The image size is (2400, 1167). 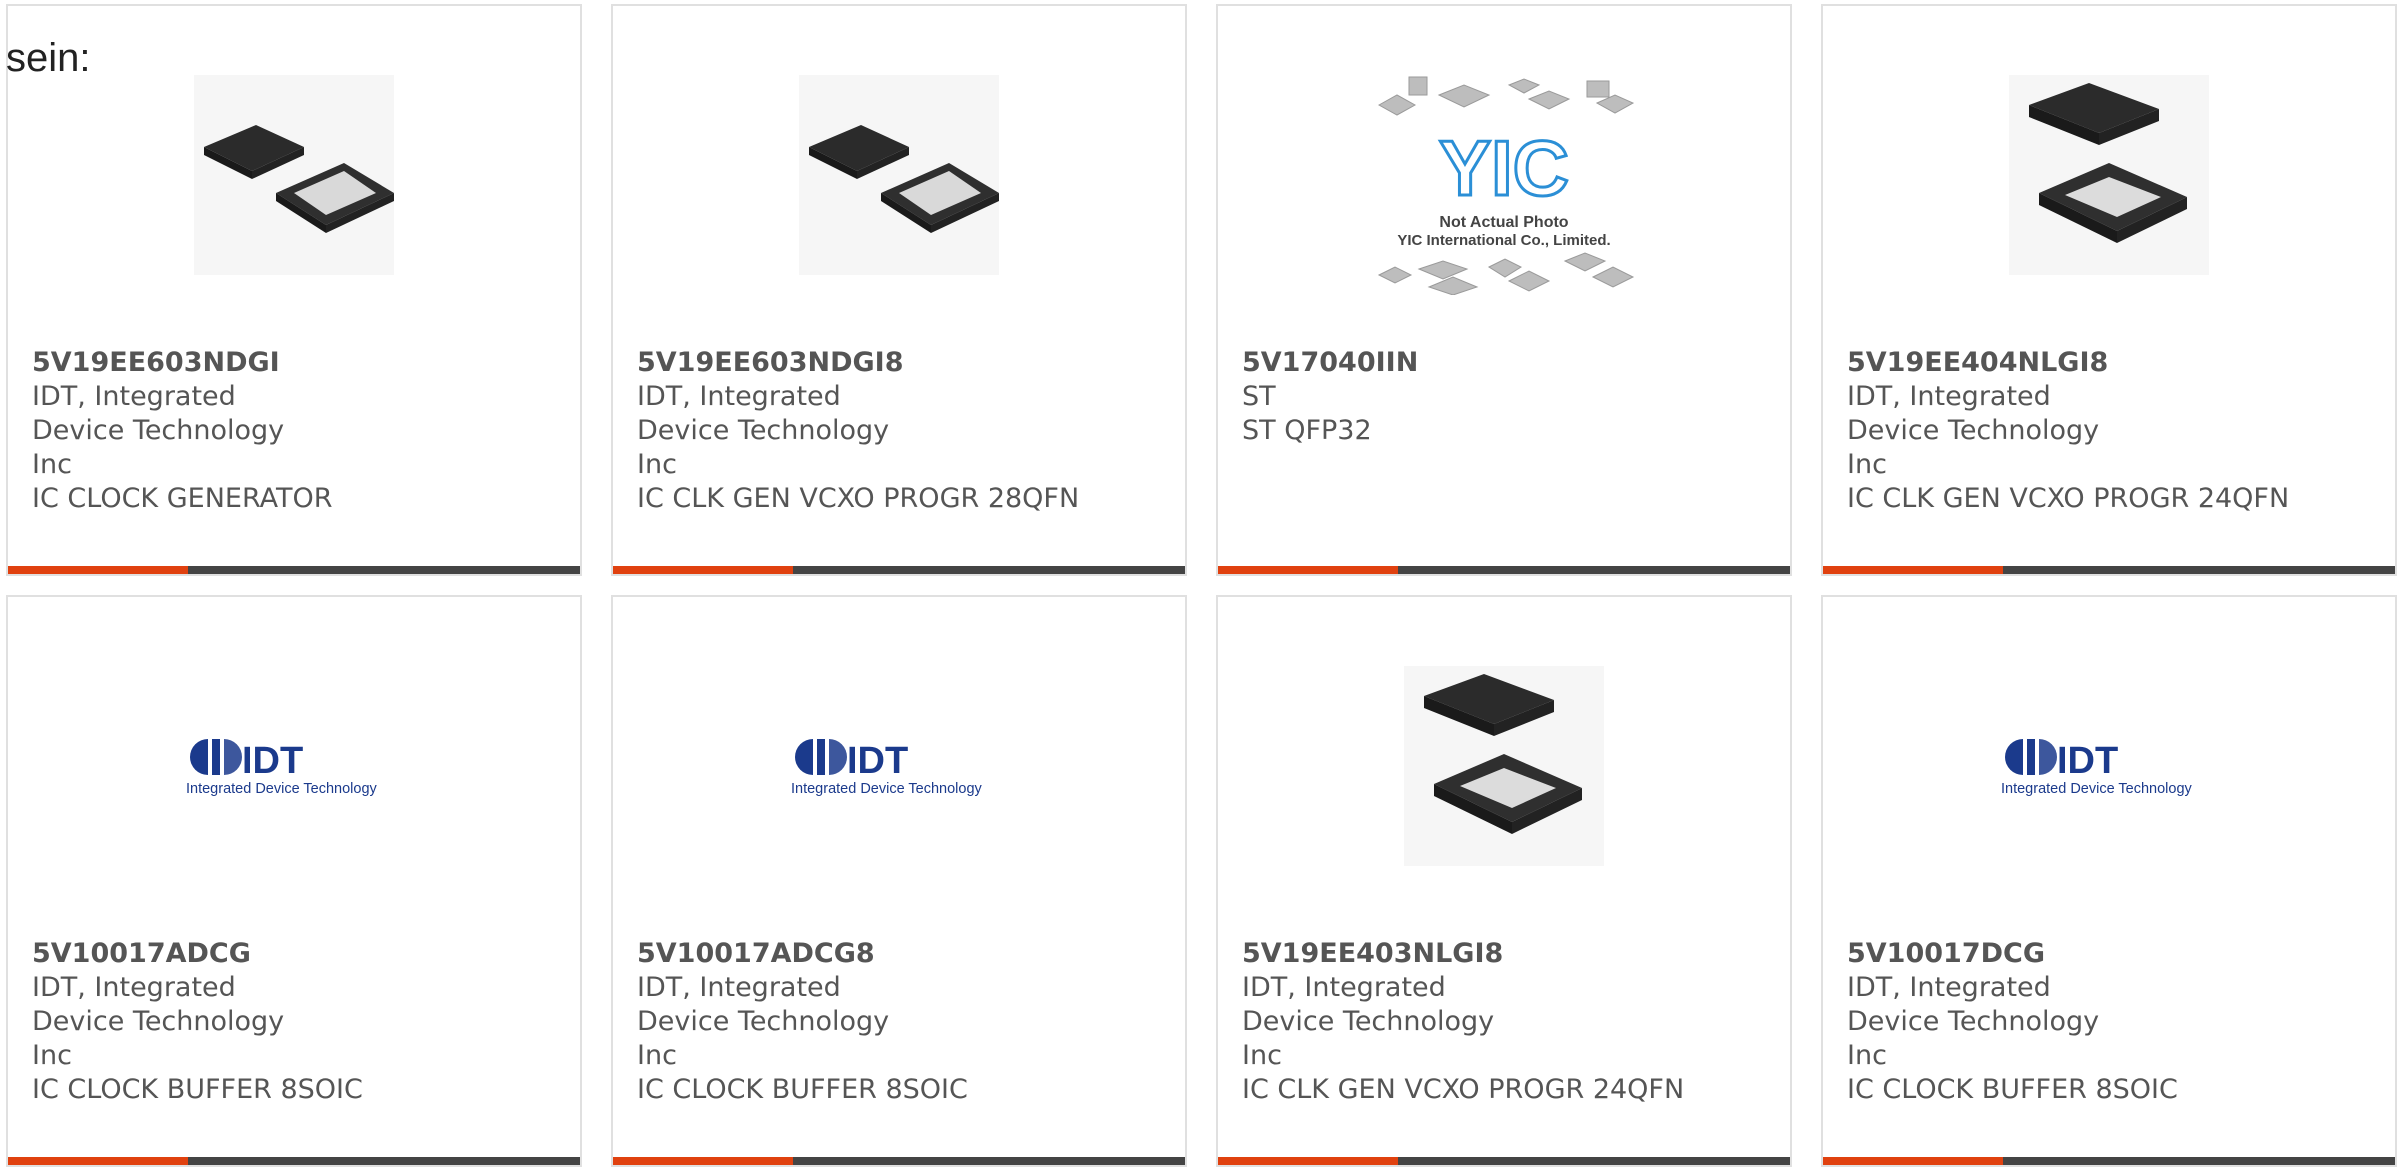 What do you see at coordinates (1511, 397) in the screenshot?
I see `product-info: 5V17040IIN ST ST QFP32` at bounding box center [1511, 397].